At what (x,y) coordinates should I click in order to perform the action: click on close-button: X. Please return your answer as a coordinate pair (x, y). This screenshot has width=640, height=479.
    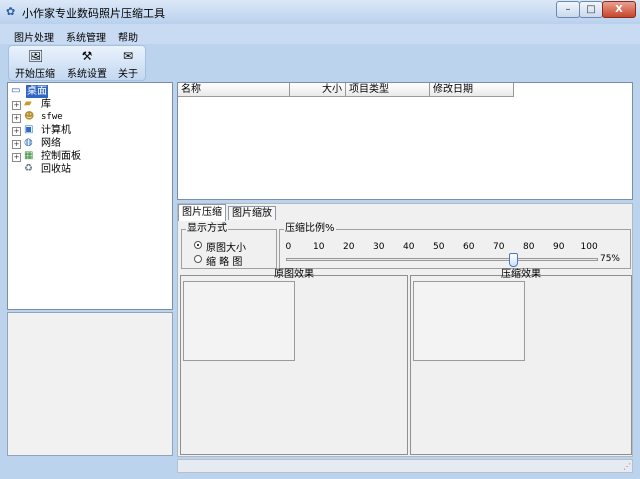
    Looking at the image, I should click on (619, 9).